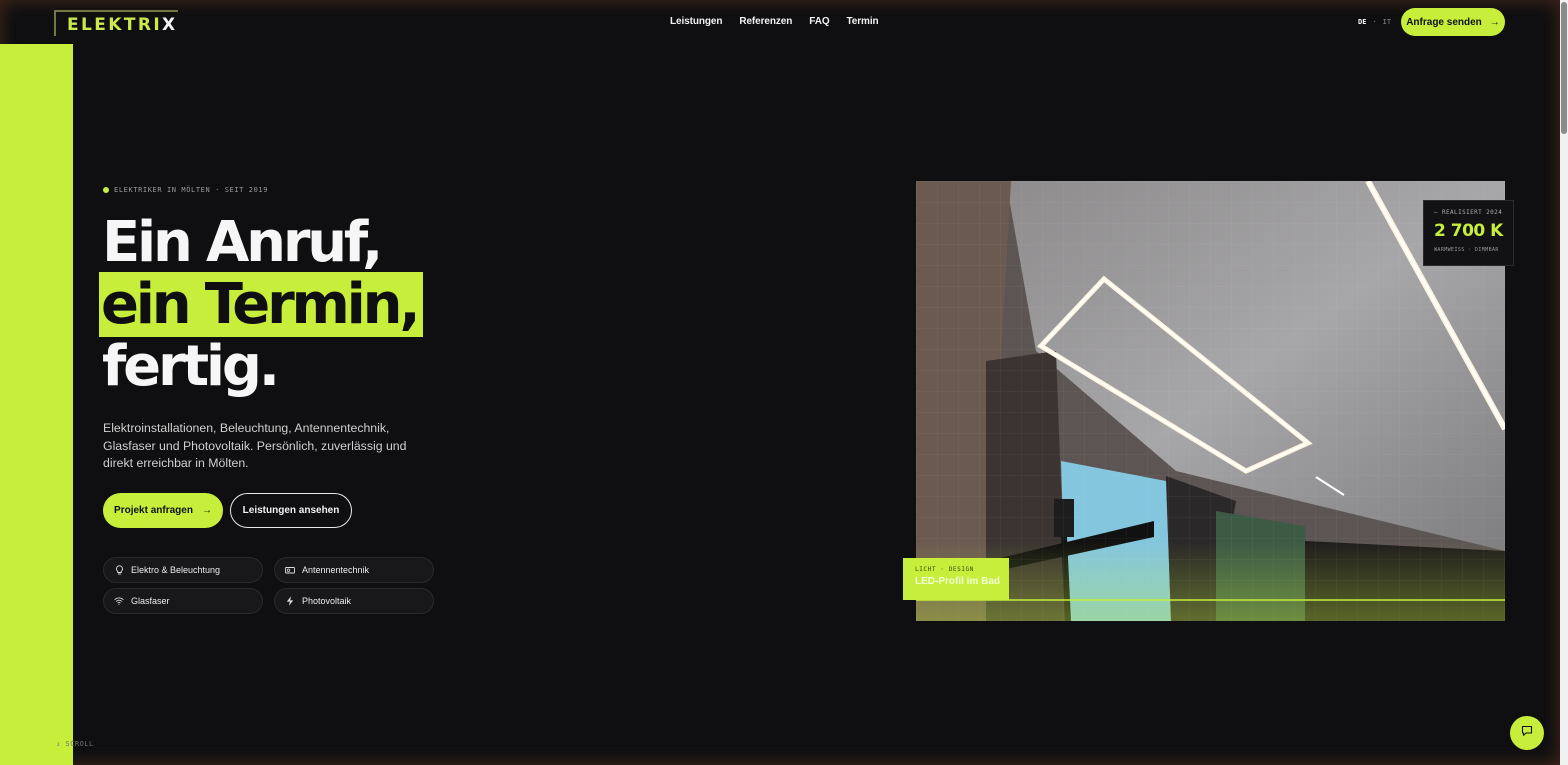 The image size is (1568, 765). Describe the element at coordinates (1387, 22) in the screenshot. I see `lang-it: IT` at that location.